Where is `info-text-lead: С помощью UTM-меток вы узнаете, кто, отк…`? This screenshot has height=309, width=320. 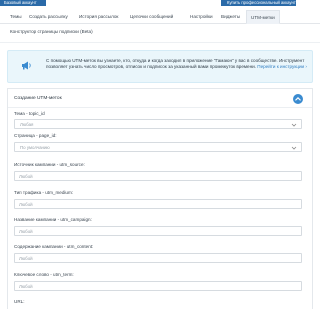 info-text-lead: С помощью UTM-меток вы узнаете, кто, отк… is located at coordinates (162, 60).